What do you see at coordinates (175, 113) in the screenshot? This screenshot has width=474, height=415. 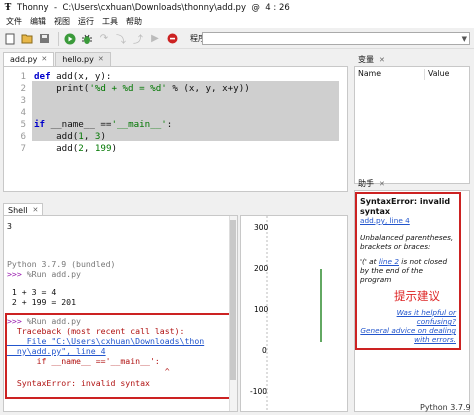 I see `code-line: 4` at bounding box center [175, 113].